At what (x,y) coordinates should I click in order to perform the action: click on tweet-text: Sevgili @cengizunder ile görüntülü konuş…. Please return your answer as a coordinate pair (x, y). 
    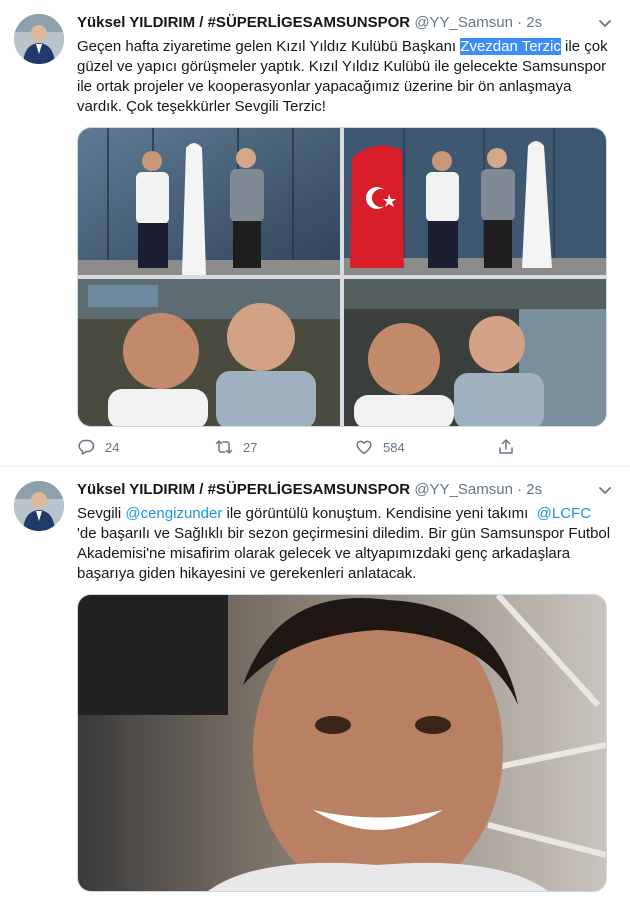
    Looking at the image, I should click on (344, 544).